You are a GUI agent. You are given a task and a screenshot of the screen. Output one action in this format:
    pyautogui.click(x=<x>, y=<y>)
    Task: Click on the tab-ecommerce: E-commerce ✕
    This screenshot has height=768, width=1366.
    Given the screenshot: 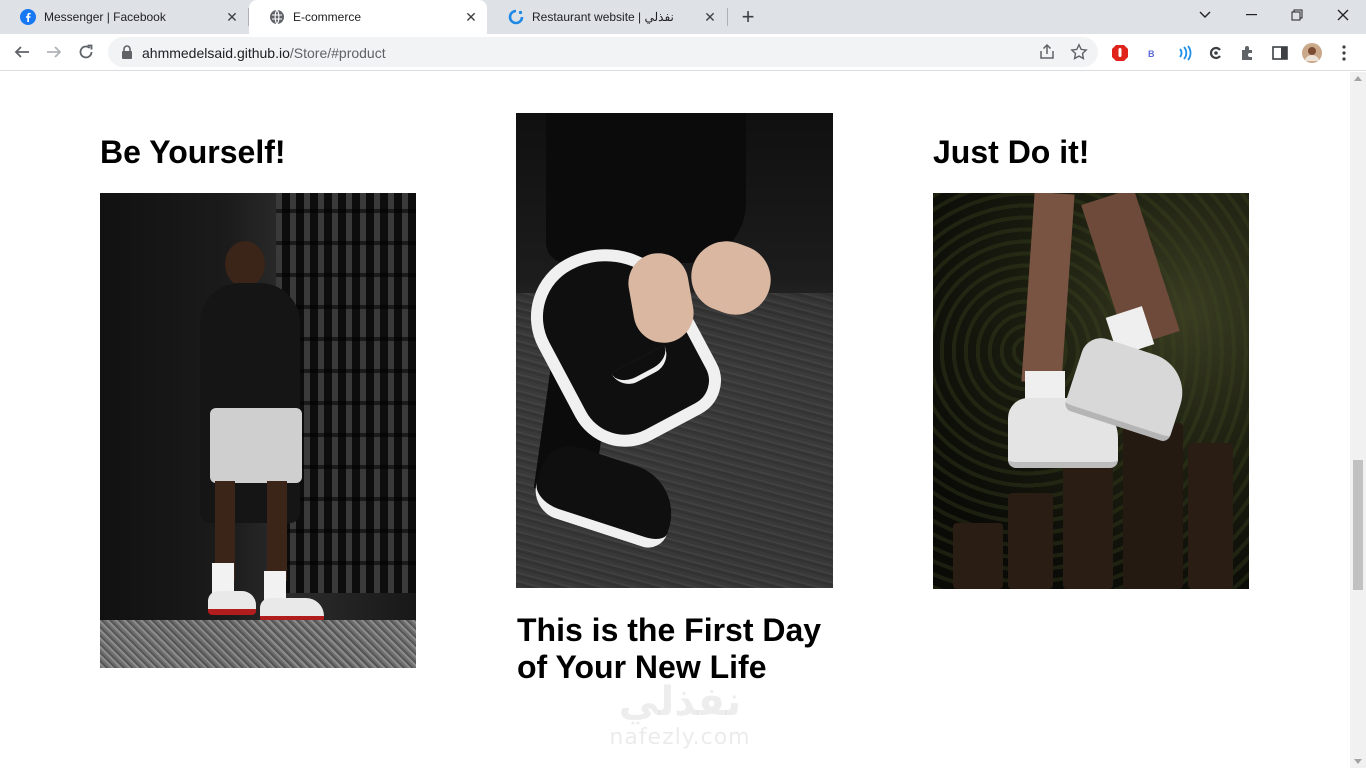 What is the action you would take?
    pyautogui.click(x=368, y=17)
    